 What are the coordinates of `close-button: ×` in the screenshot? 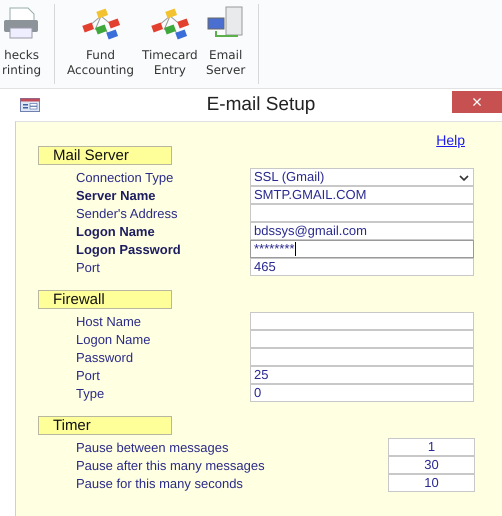 It's located at (477, 102).